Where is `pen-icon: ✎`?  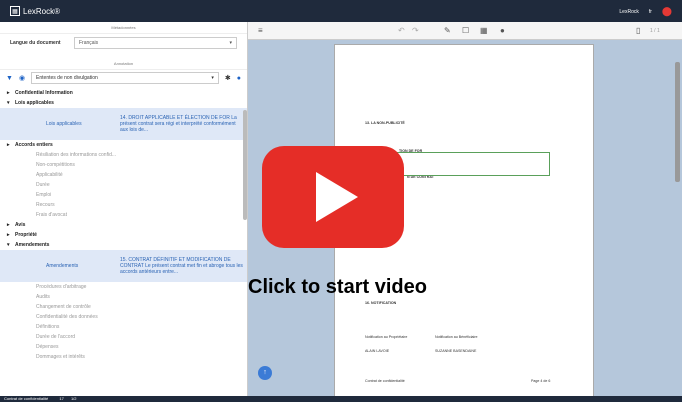
pen-icon: ✎ is located at coordinates (447, 30).